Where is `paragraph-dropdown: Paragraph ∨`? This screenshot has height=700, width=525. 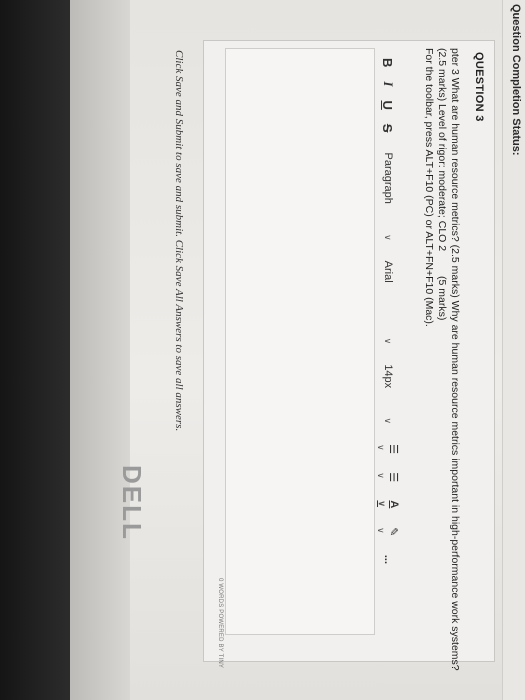
paragraph-dropdown: Paragraph ∨ is located at coordinates (388, 197).